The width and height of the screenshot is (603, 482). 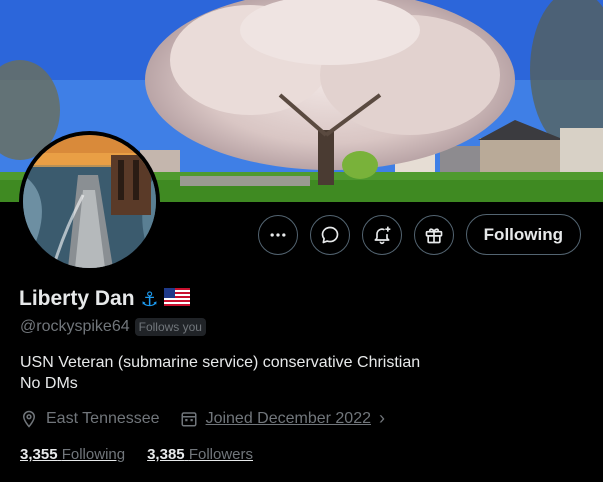 I want to click on profile-meta: East Tennessee Joined December 2022 ›, so click(x=202, y=418).